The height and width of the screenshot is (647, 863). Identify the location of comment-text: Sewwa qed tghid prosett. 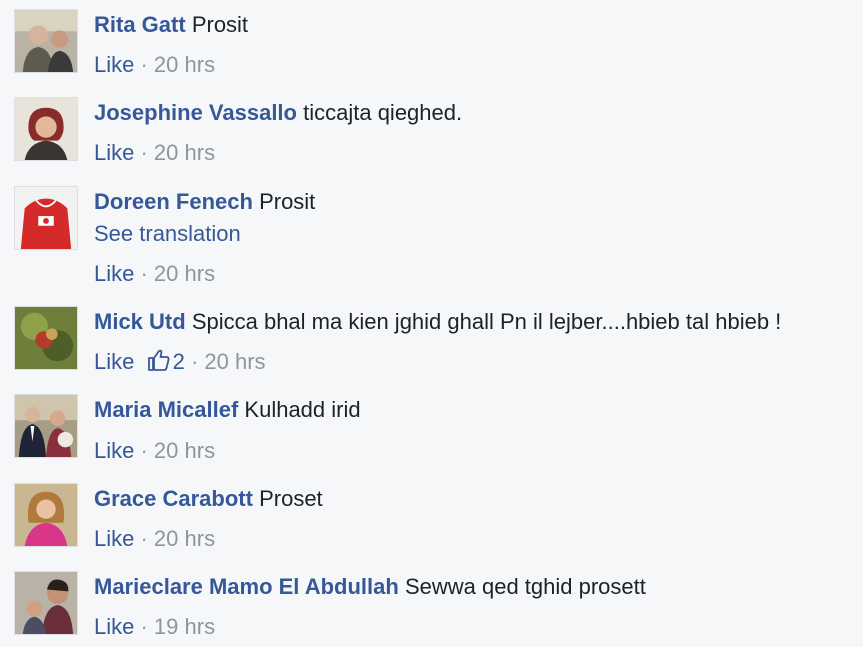
(525, 586).